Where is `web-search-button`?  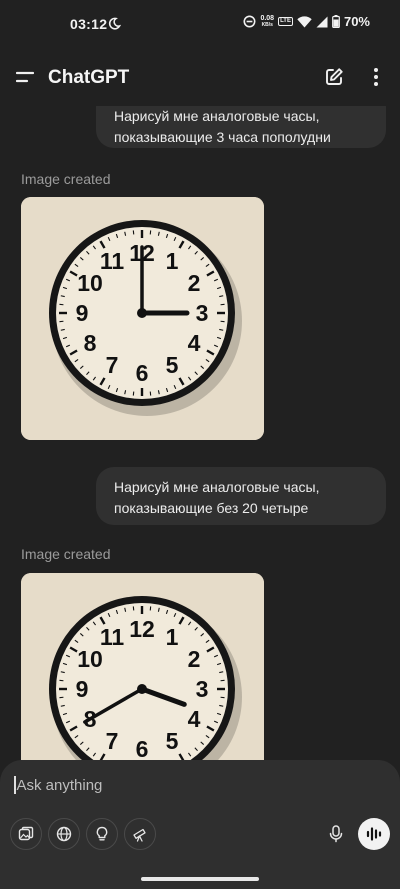 web-search-button is located at coordinates (64, 834).